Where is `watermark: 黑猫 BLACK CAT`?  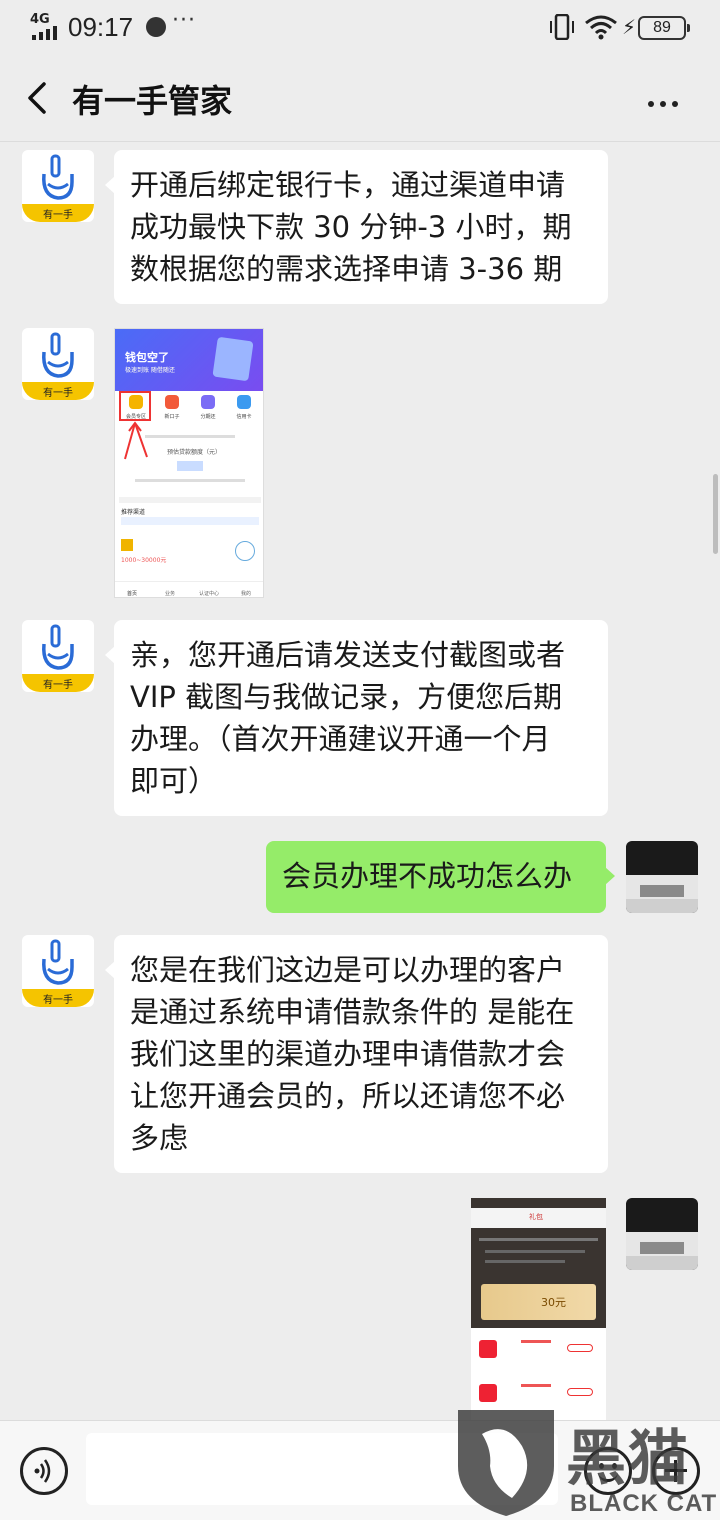 watermark: 黑猫 BLACK CAT is located at coordinates (583, 1461).